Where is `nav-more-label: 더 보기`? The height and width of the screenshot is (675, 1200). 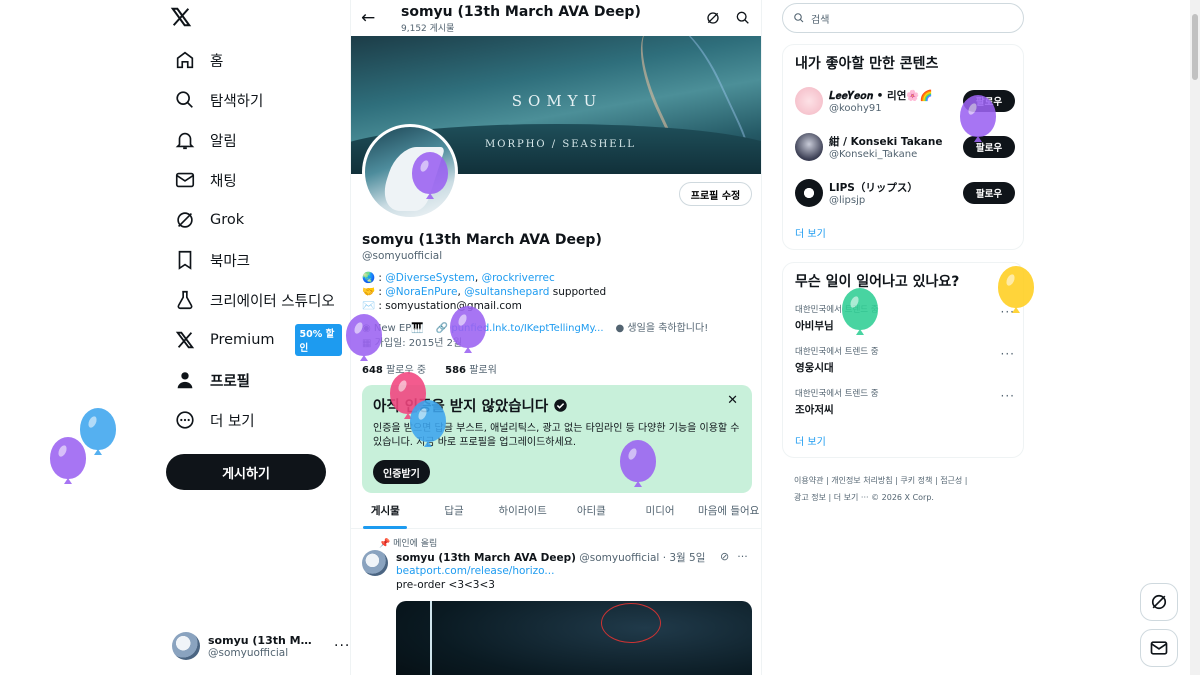 nav-more-label: 더 보기 is located at coordinates (232, 421).